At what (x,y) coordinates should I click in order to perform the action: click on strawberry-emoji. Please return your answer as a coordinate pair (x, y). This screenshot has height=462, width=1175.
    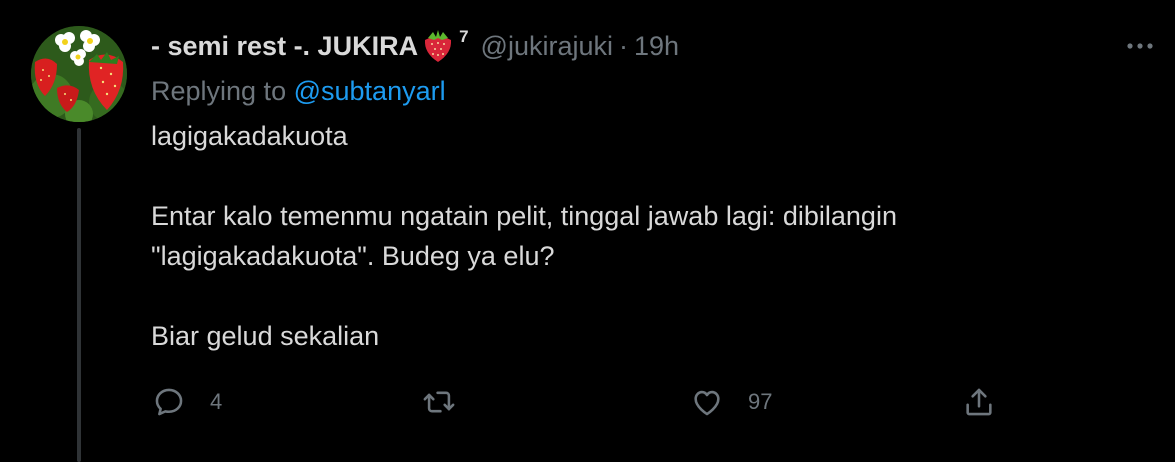
    Looking at the image, I should click on (438, 46).